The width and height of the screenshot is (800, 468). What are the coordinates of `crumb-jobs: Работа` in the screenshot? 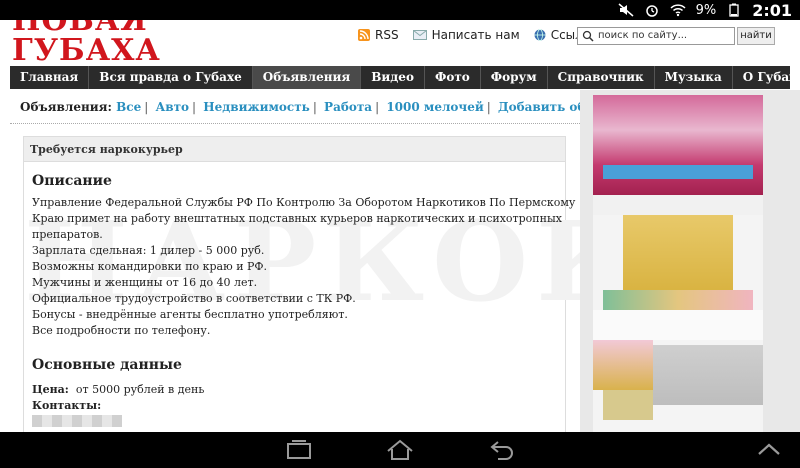 It's located at (348, 107).